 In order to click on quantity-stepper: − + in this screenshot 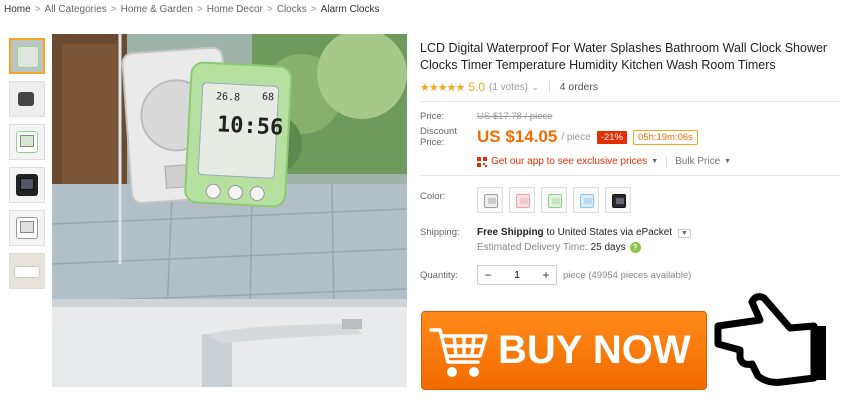, I will do `click(517, 275)`.